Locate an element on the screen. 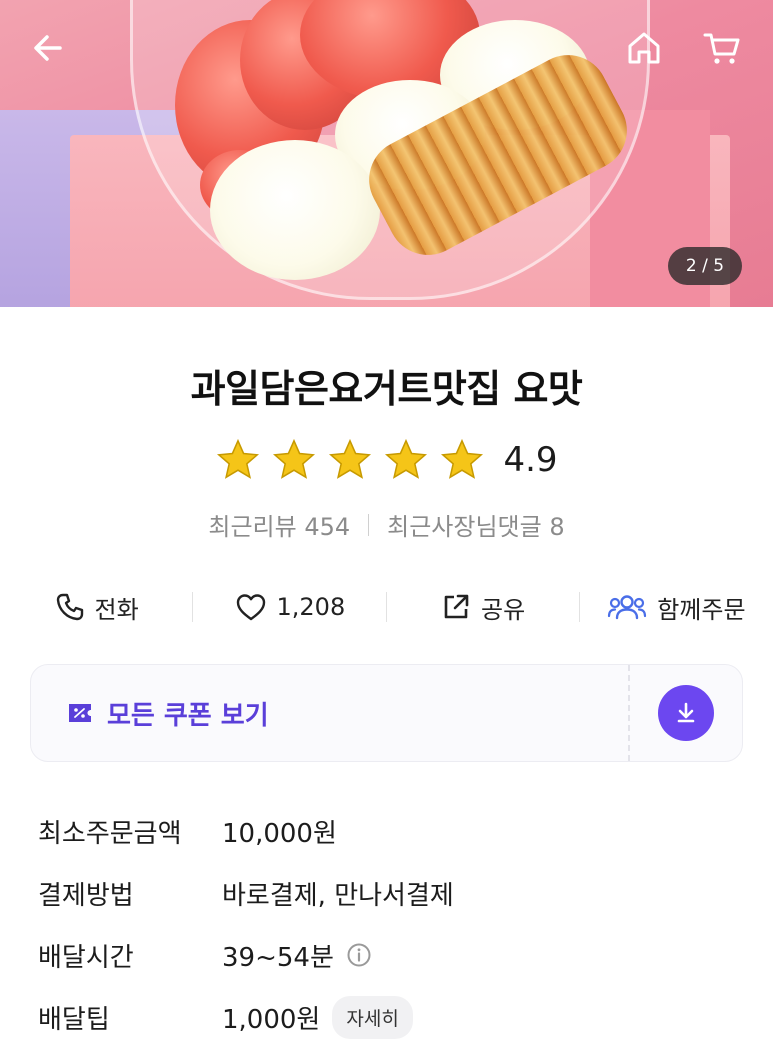 The image size is (773, 1063). delivery-time-value: 39~54분 is located at coordinates (278, 957).